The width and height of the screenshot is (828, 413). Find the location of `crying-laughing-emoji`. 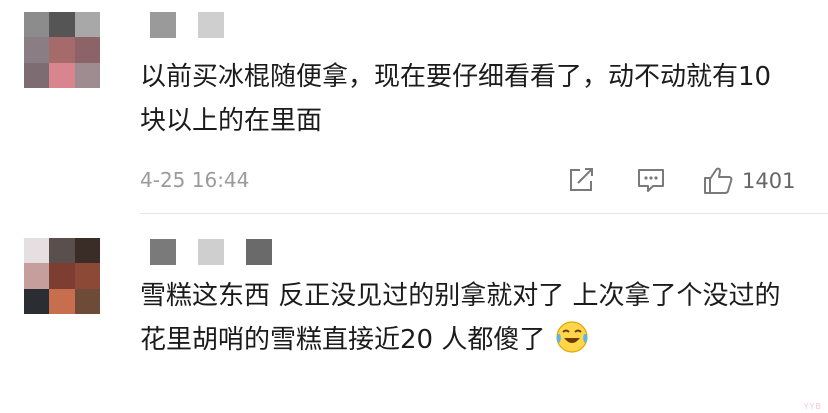

crying-laughing-emoji is located at coordinates (572, 337).